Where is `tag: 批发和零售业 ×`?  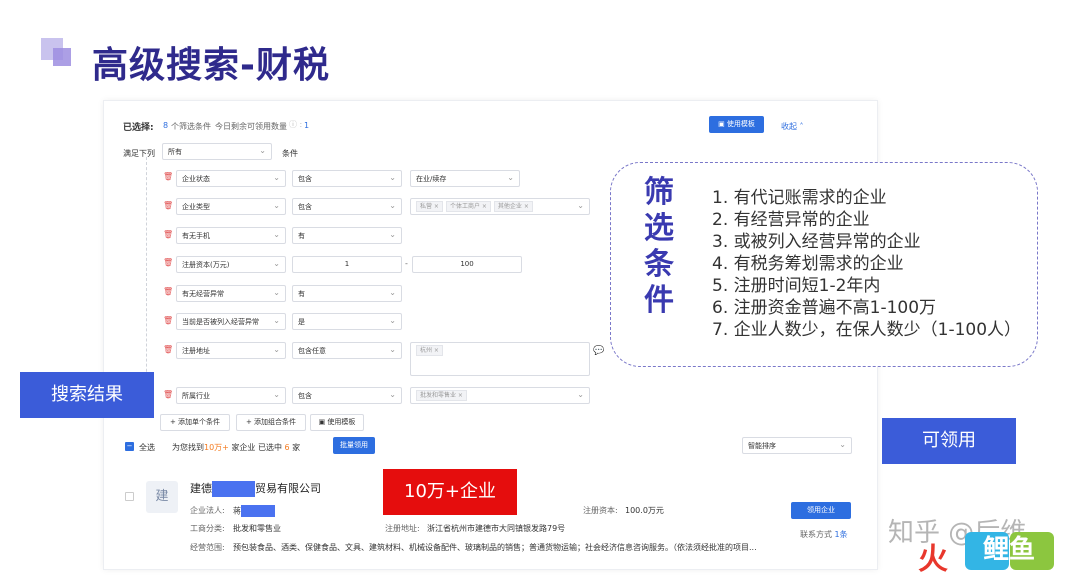 tag: 批发和零售业 × is located at coordinates (441, 395).